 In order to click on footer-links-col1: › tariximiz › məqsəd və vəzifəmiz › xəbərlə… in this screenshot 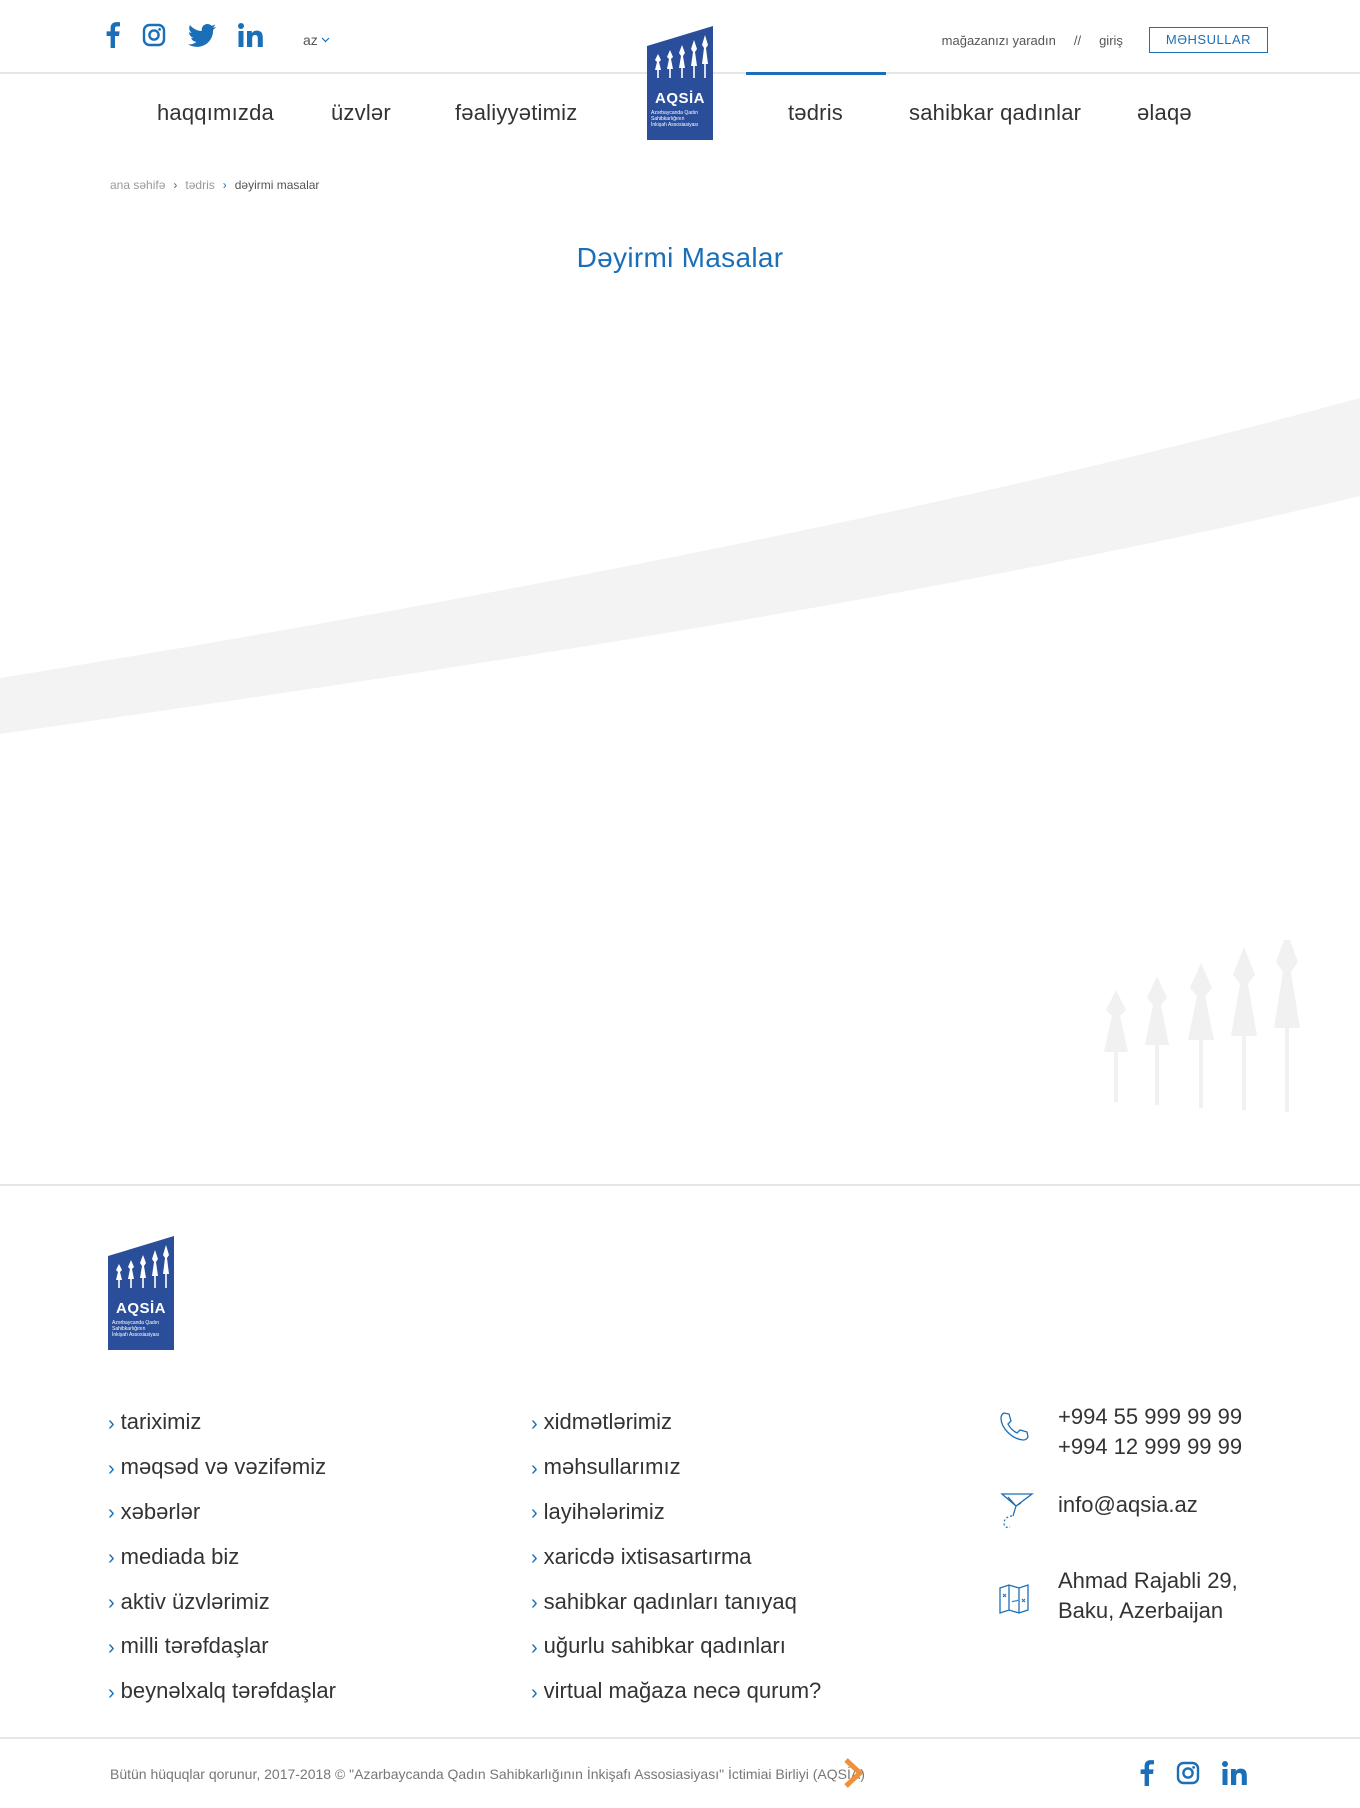, I will do `click(222, 1557)`.